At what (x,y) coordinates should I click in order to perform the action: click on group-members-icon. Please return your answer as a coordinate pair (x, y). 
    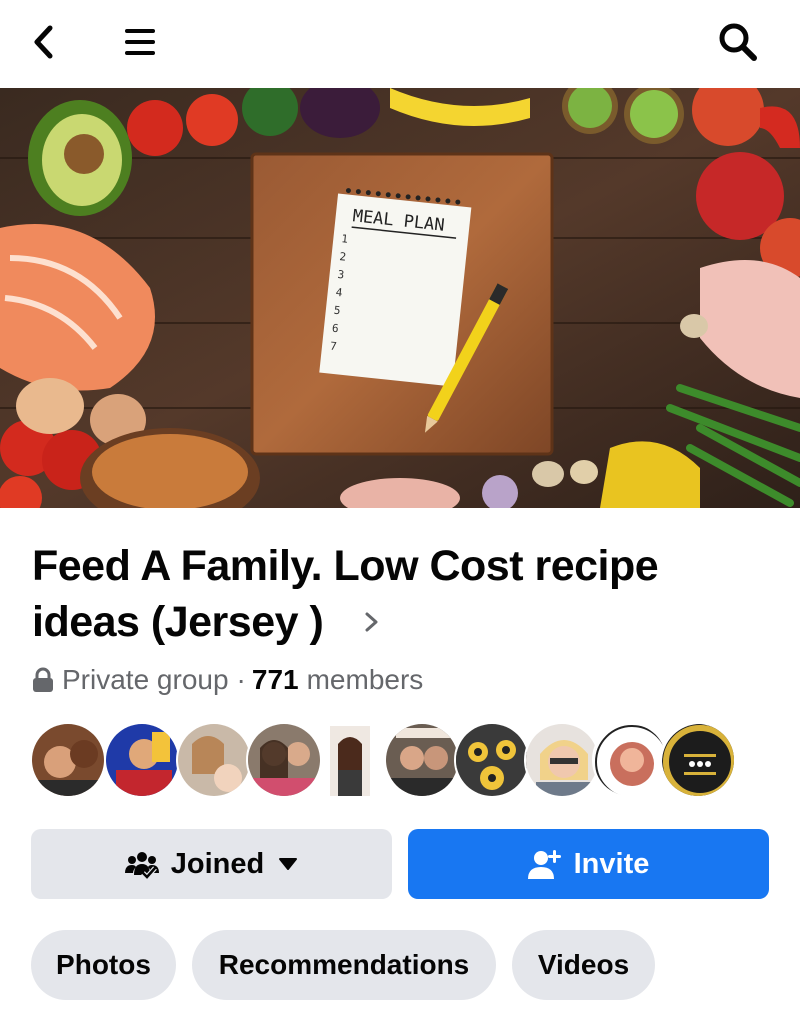
    Looking at the image, I should click on (141, 864).